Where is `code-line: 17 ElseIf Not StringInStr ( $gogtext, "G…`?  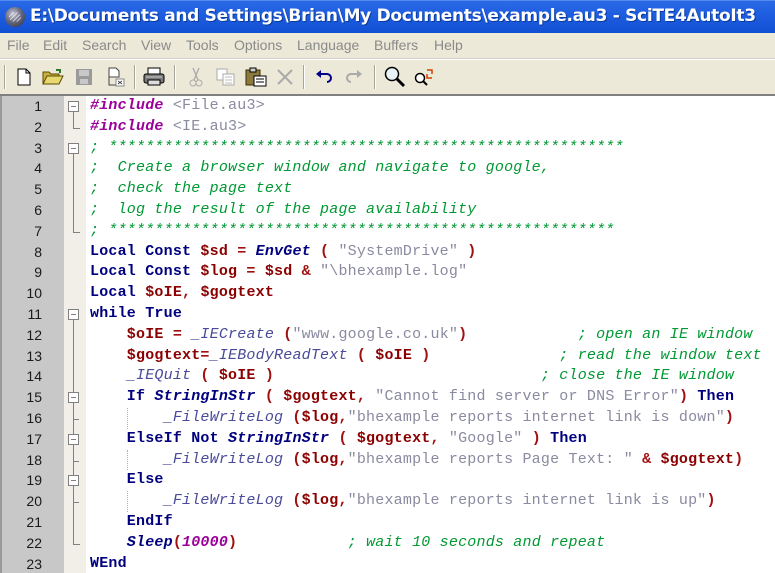
code-line: 17 ElseIf Not StringInStr ( $gogtext, "G… is located at coordinates (387, 439).